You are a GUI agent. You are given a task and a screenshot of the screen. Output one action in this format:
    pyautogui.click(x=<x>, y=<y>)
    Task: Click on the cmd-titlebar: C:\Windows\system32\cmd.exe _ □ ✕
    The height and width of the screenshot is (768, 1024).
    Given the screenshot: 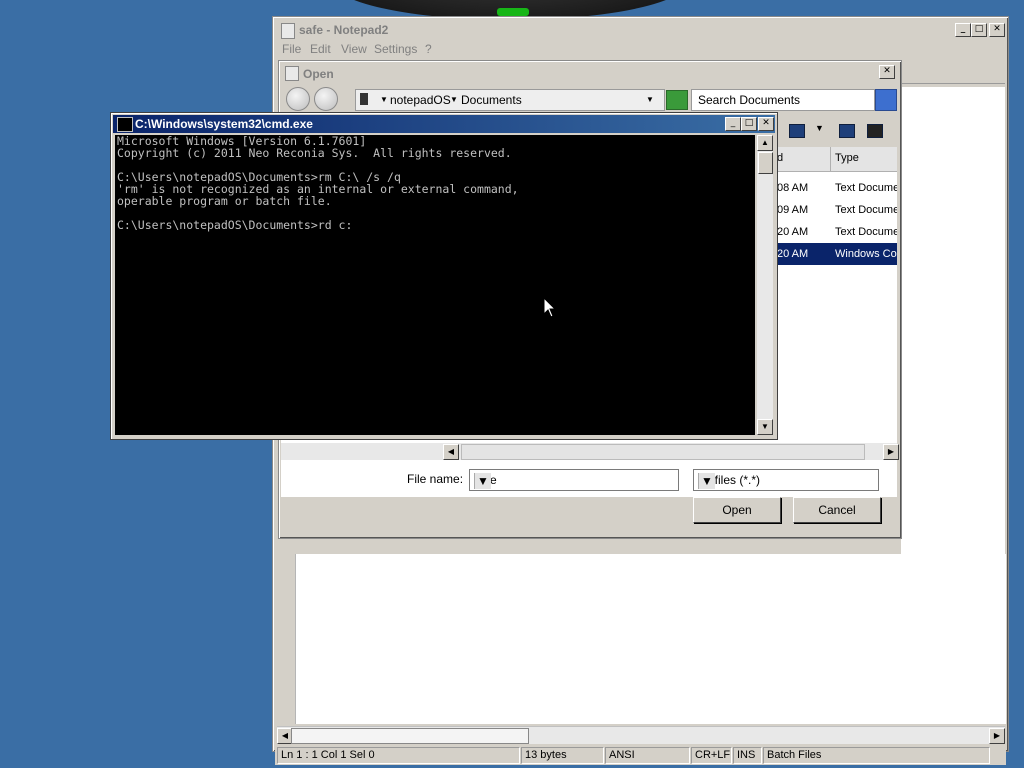 What is the action you would take?
    pyautogui.click(x=444, y=124)
    